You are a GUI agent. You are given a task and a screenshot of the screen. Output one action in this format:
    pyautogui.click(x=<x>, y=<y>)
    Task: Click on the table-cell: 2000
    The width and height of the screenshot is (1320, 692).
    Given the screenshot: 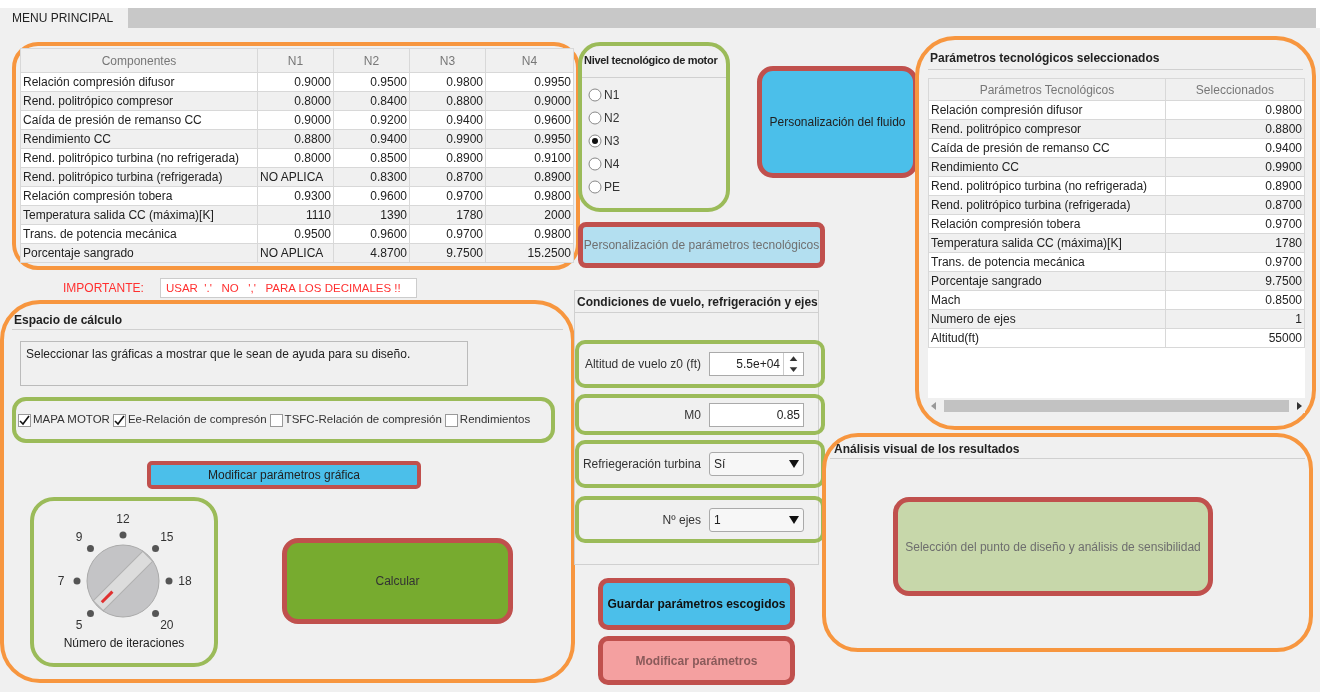 What is the action you would take?
    pyautogui.click(x=529, y=215)
    